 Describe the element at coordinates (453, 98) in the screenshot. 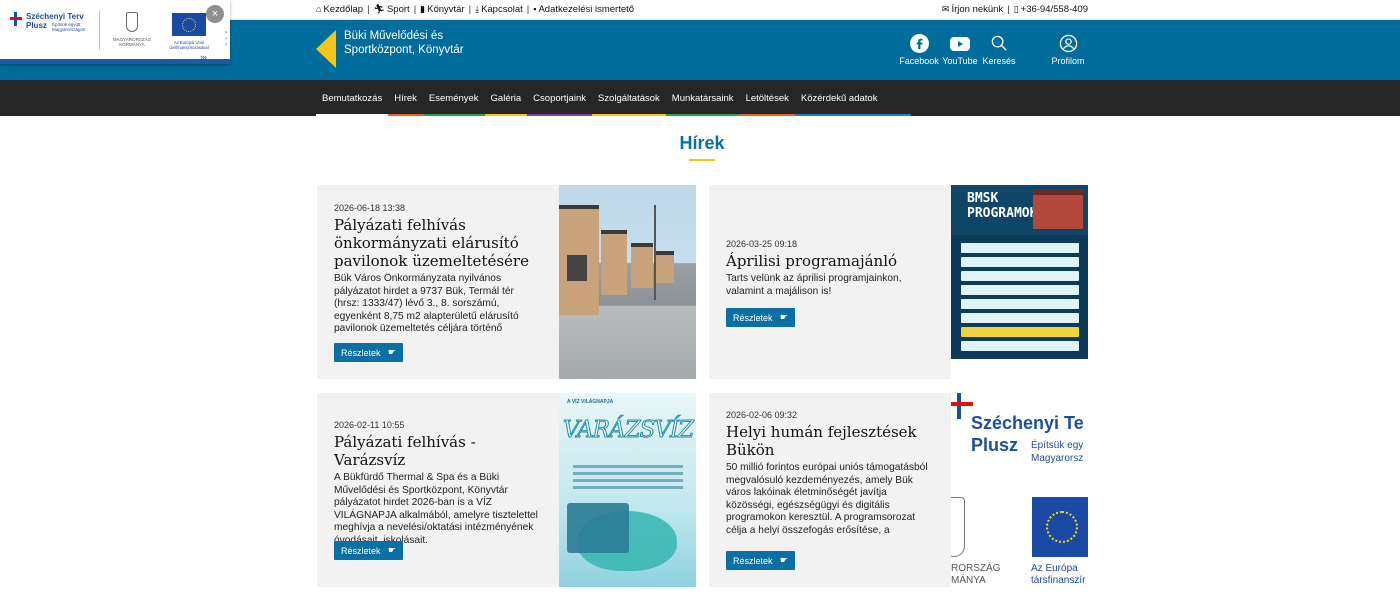

I see `nav-item-események: Események` at that location.